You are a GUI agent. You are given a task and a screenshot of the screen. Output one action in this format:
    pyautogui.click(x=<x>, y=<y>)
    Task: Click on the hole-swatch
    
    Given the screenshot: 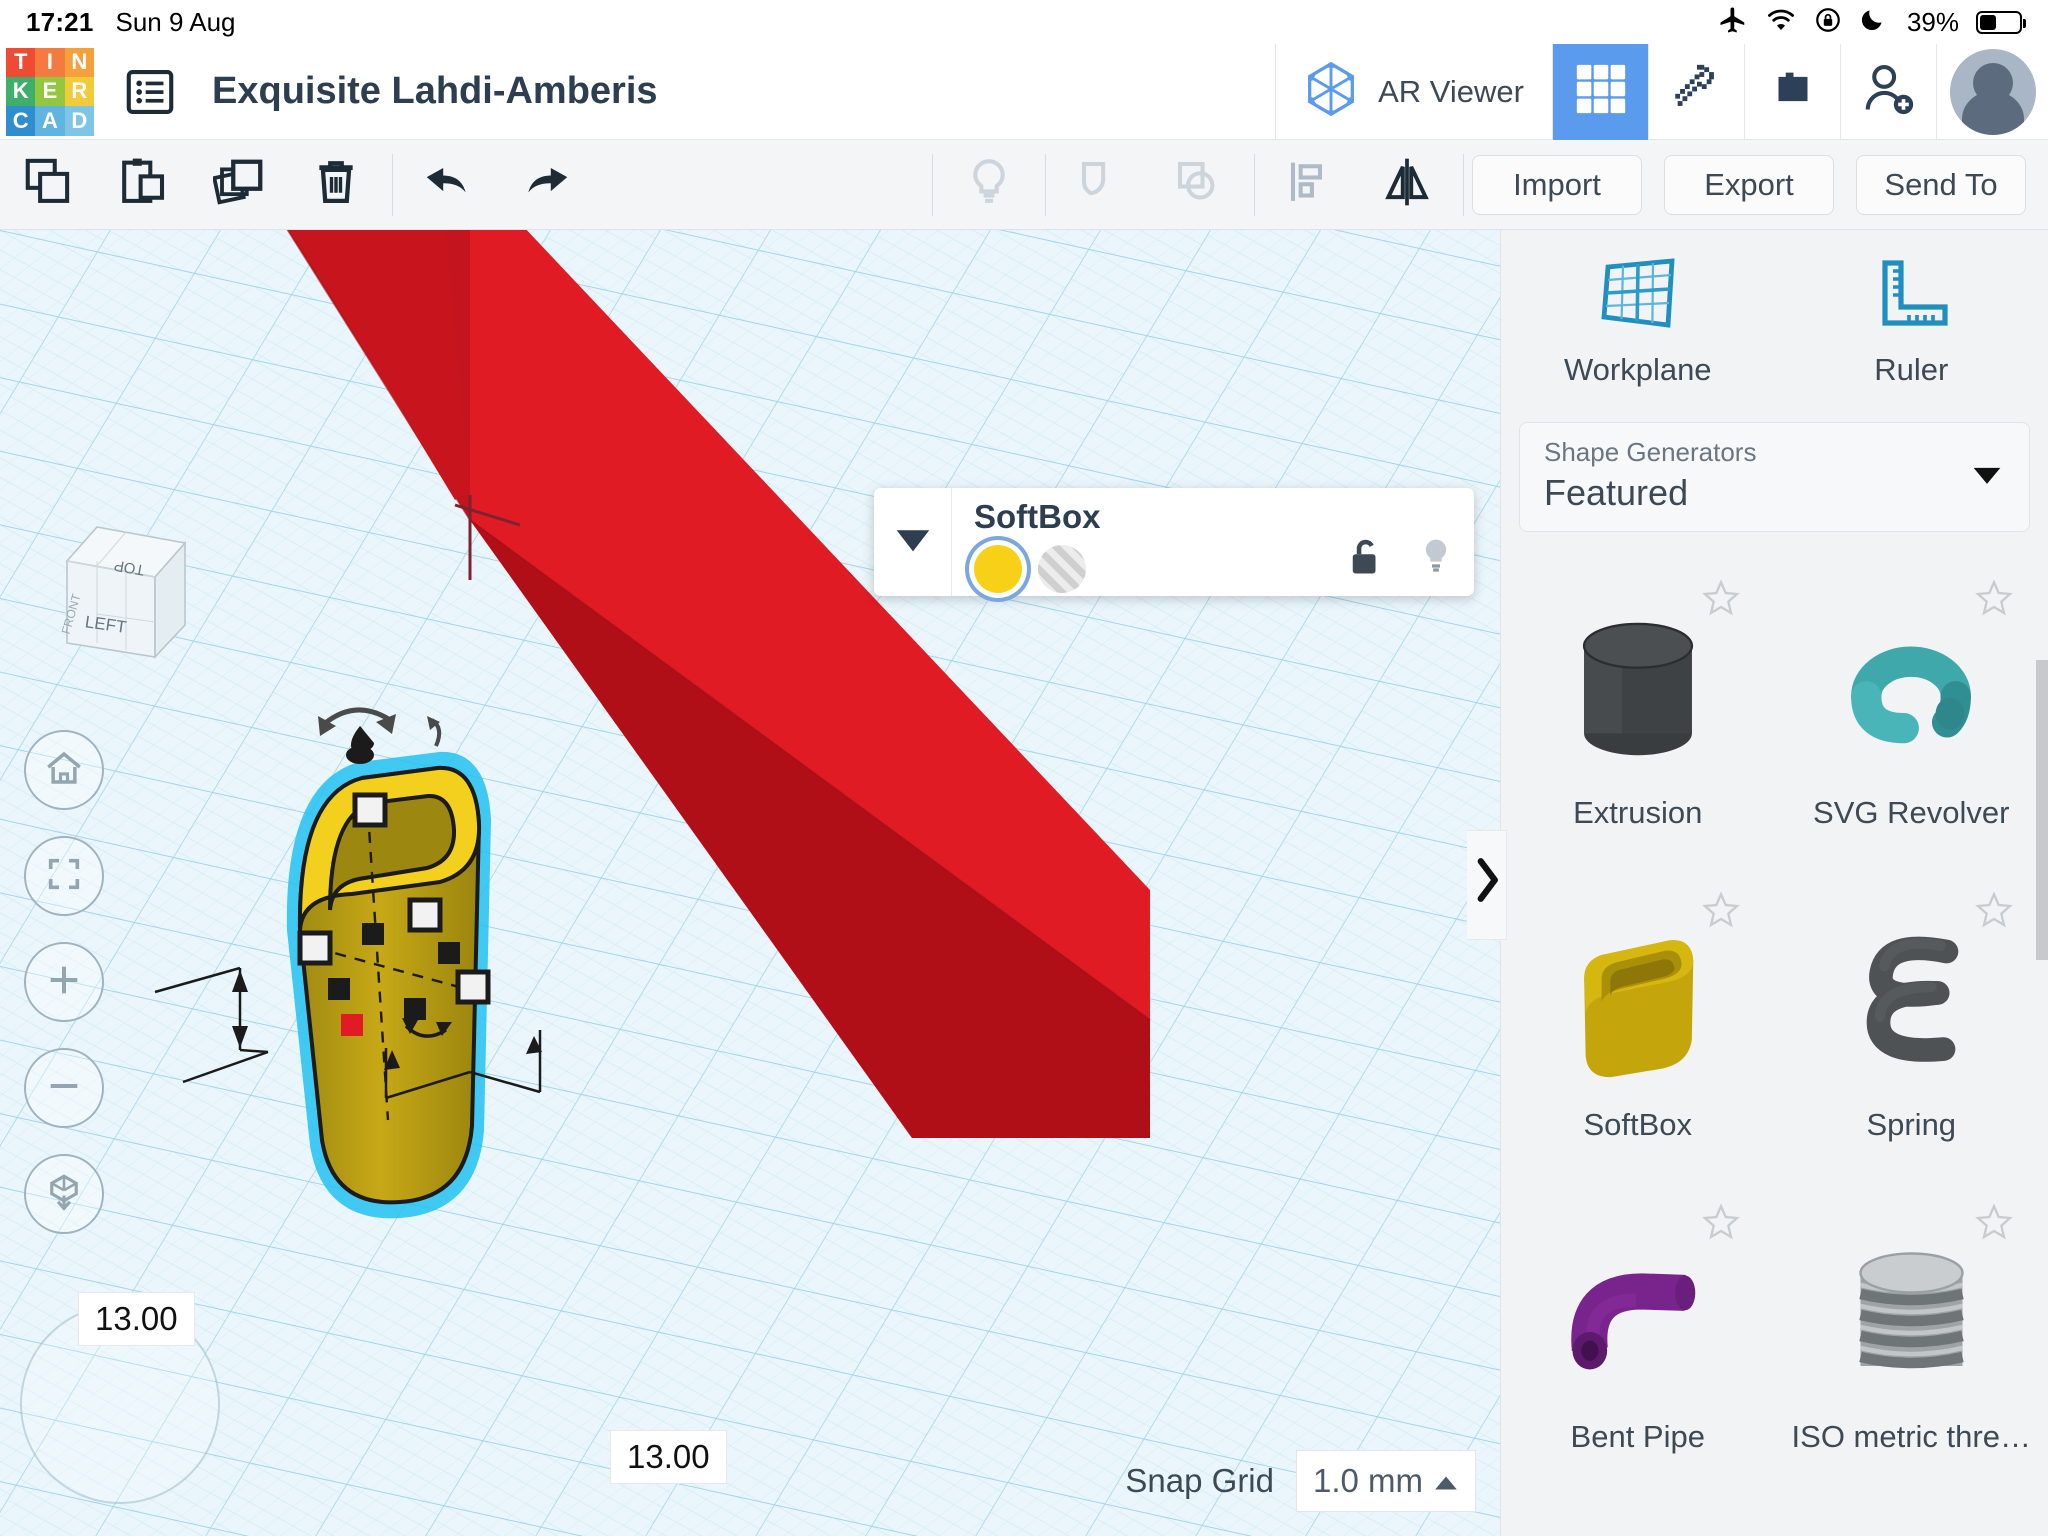 What is the action you would take?
    pyautogui.click(x=1062, y=569)
    